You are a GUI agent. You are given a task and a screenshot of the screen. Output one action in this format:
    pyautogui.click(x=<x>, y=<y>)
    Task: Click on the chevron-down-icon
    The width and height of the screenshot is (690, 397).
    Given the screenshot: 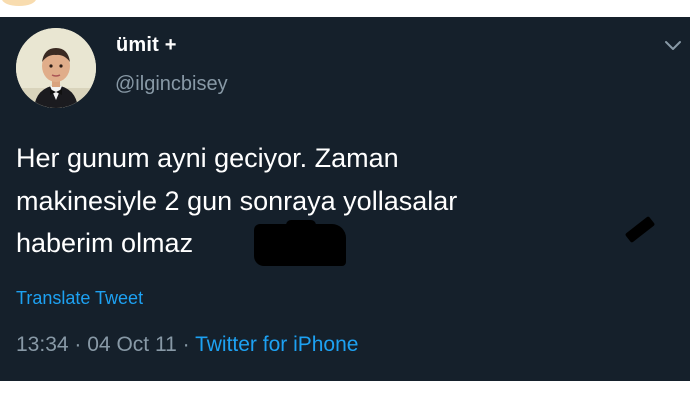 What is the action you would take?
    pyautogui.click(x=673, y=46)
    